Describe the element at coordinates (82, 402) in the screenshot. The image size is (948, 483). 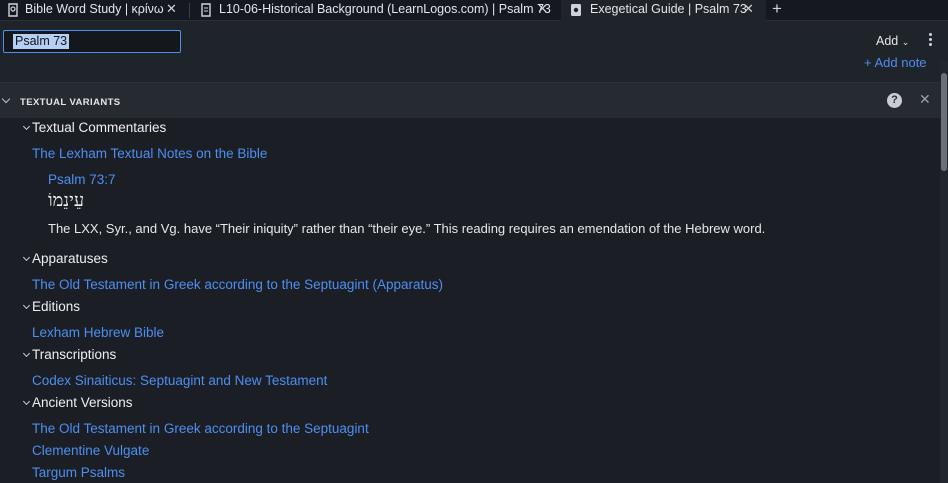
I see `group-label: Ancient Versions` at that location.